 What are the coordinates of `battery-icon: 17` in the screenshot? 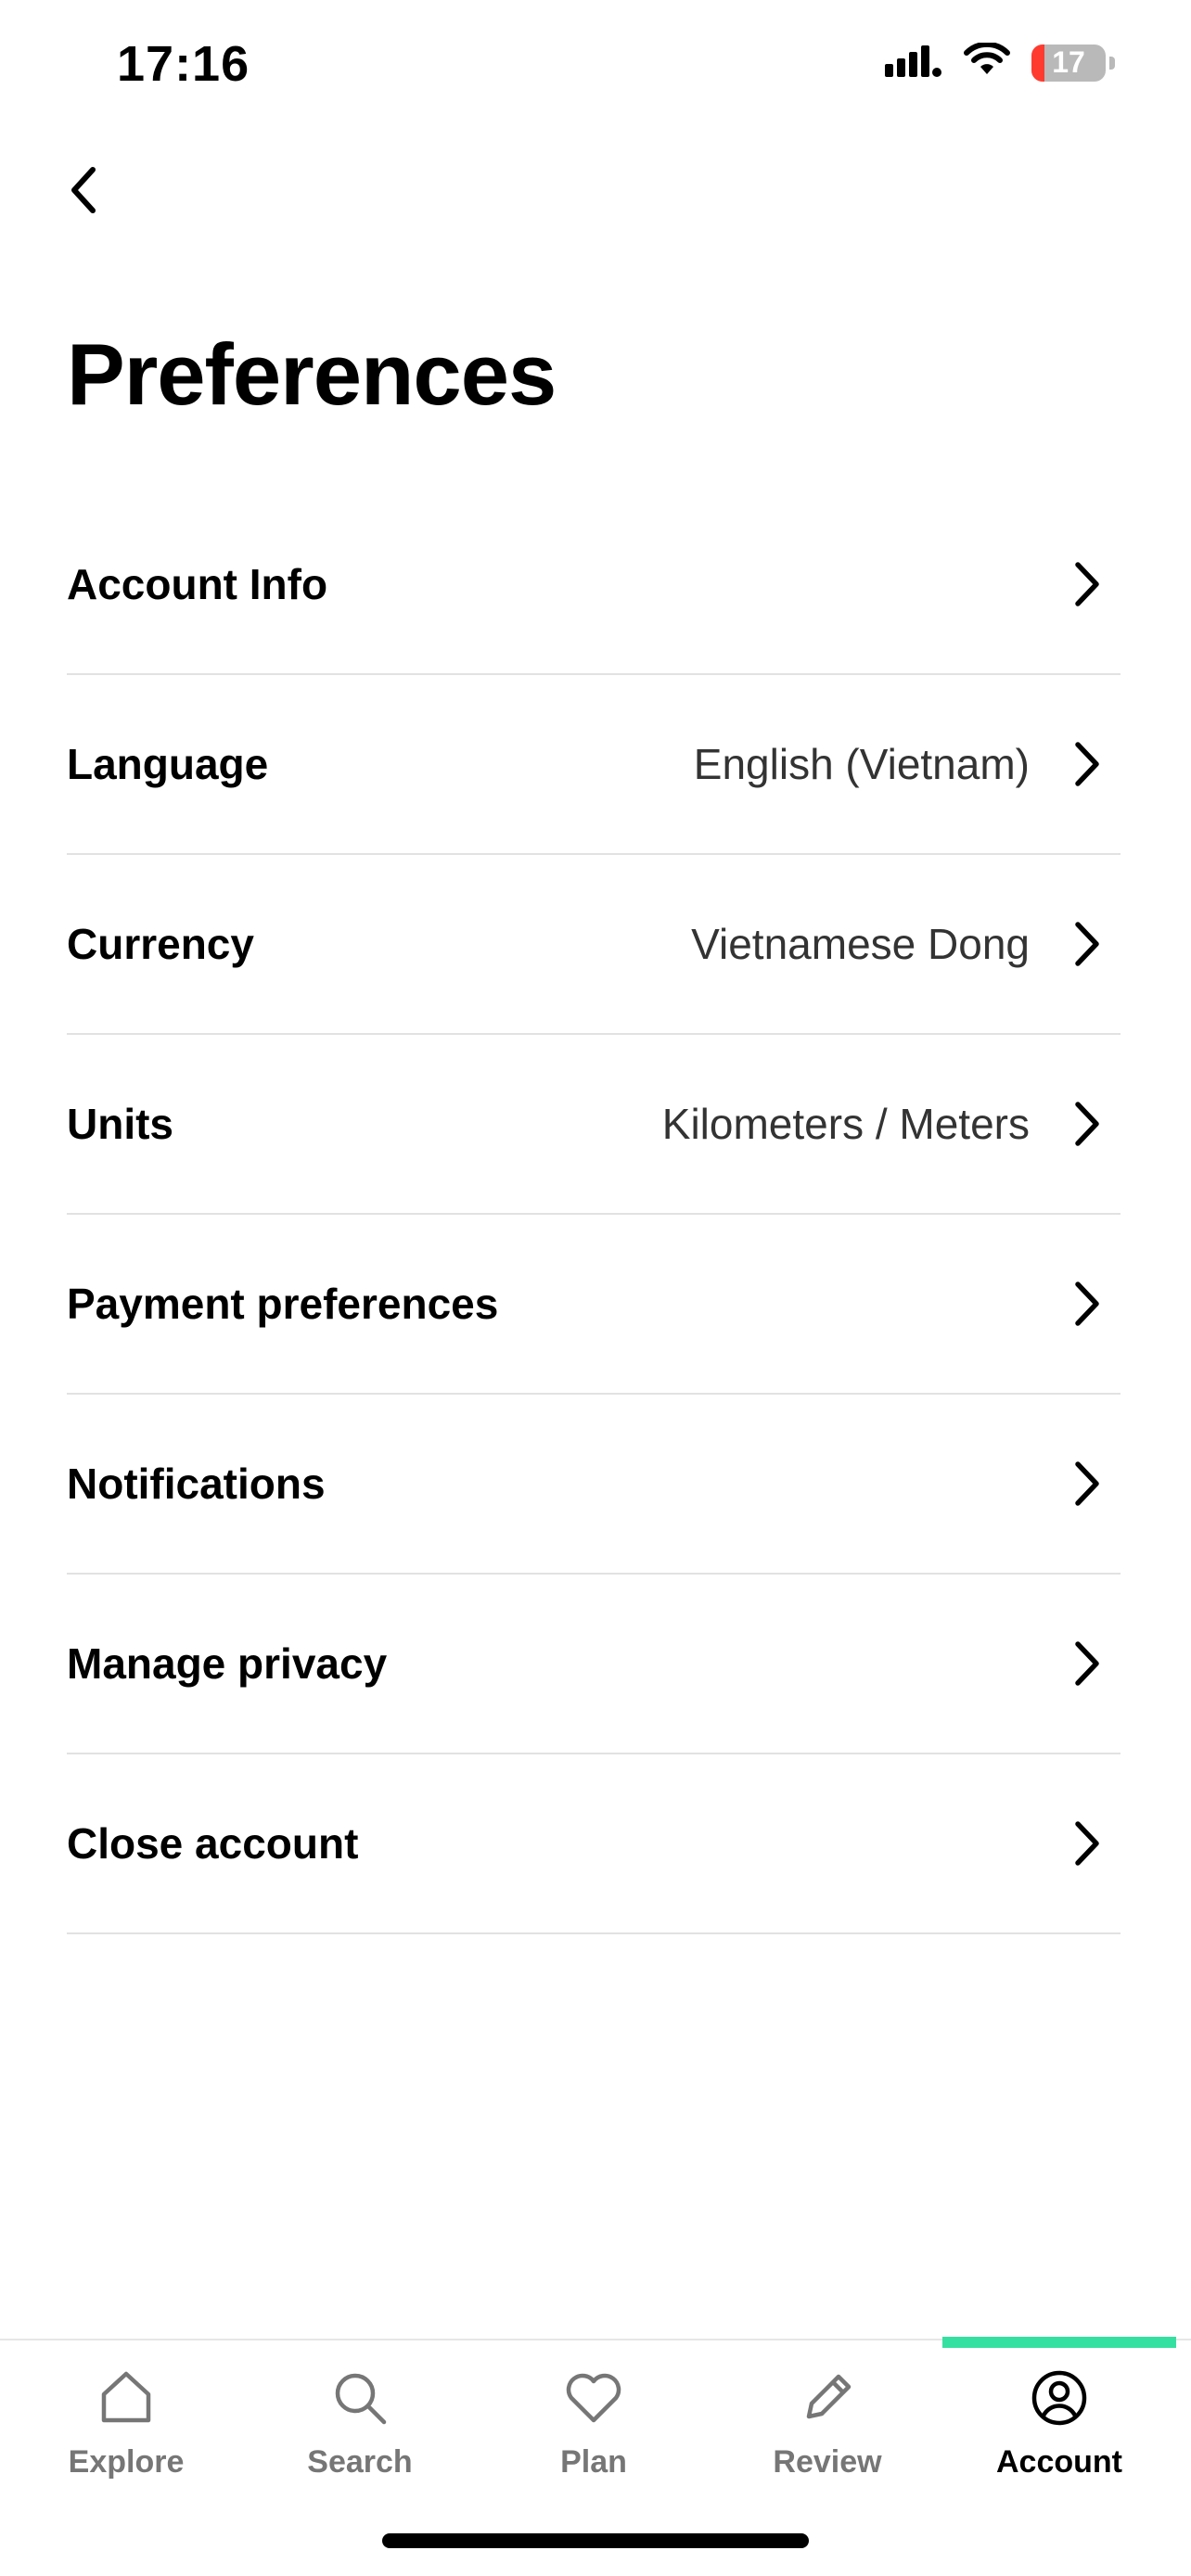 It's located at (1068, 63).